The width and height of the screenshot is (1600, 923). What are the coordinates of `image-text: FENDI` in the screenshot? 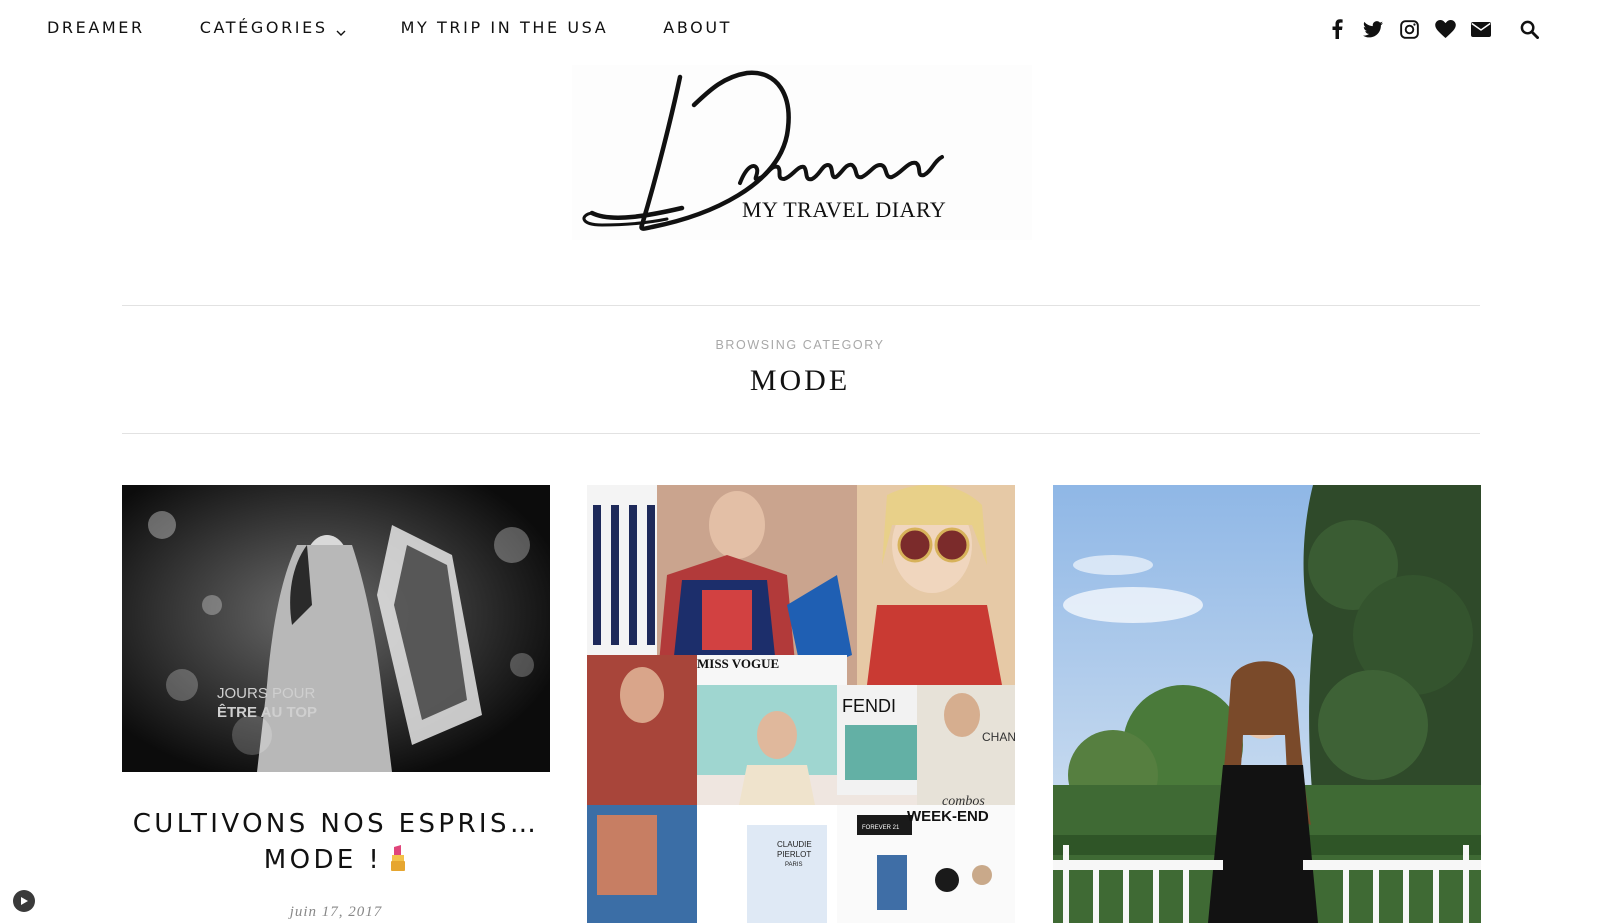 It's located at (869, 706).